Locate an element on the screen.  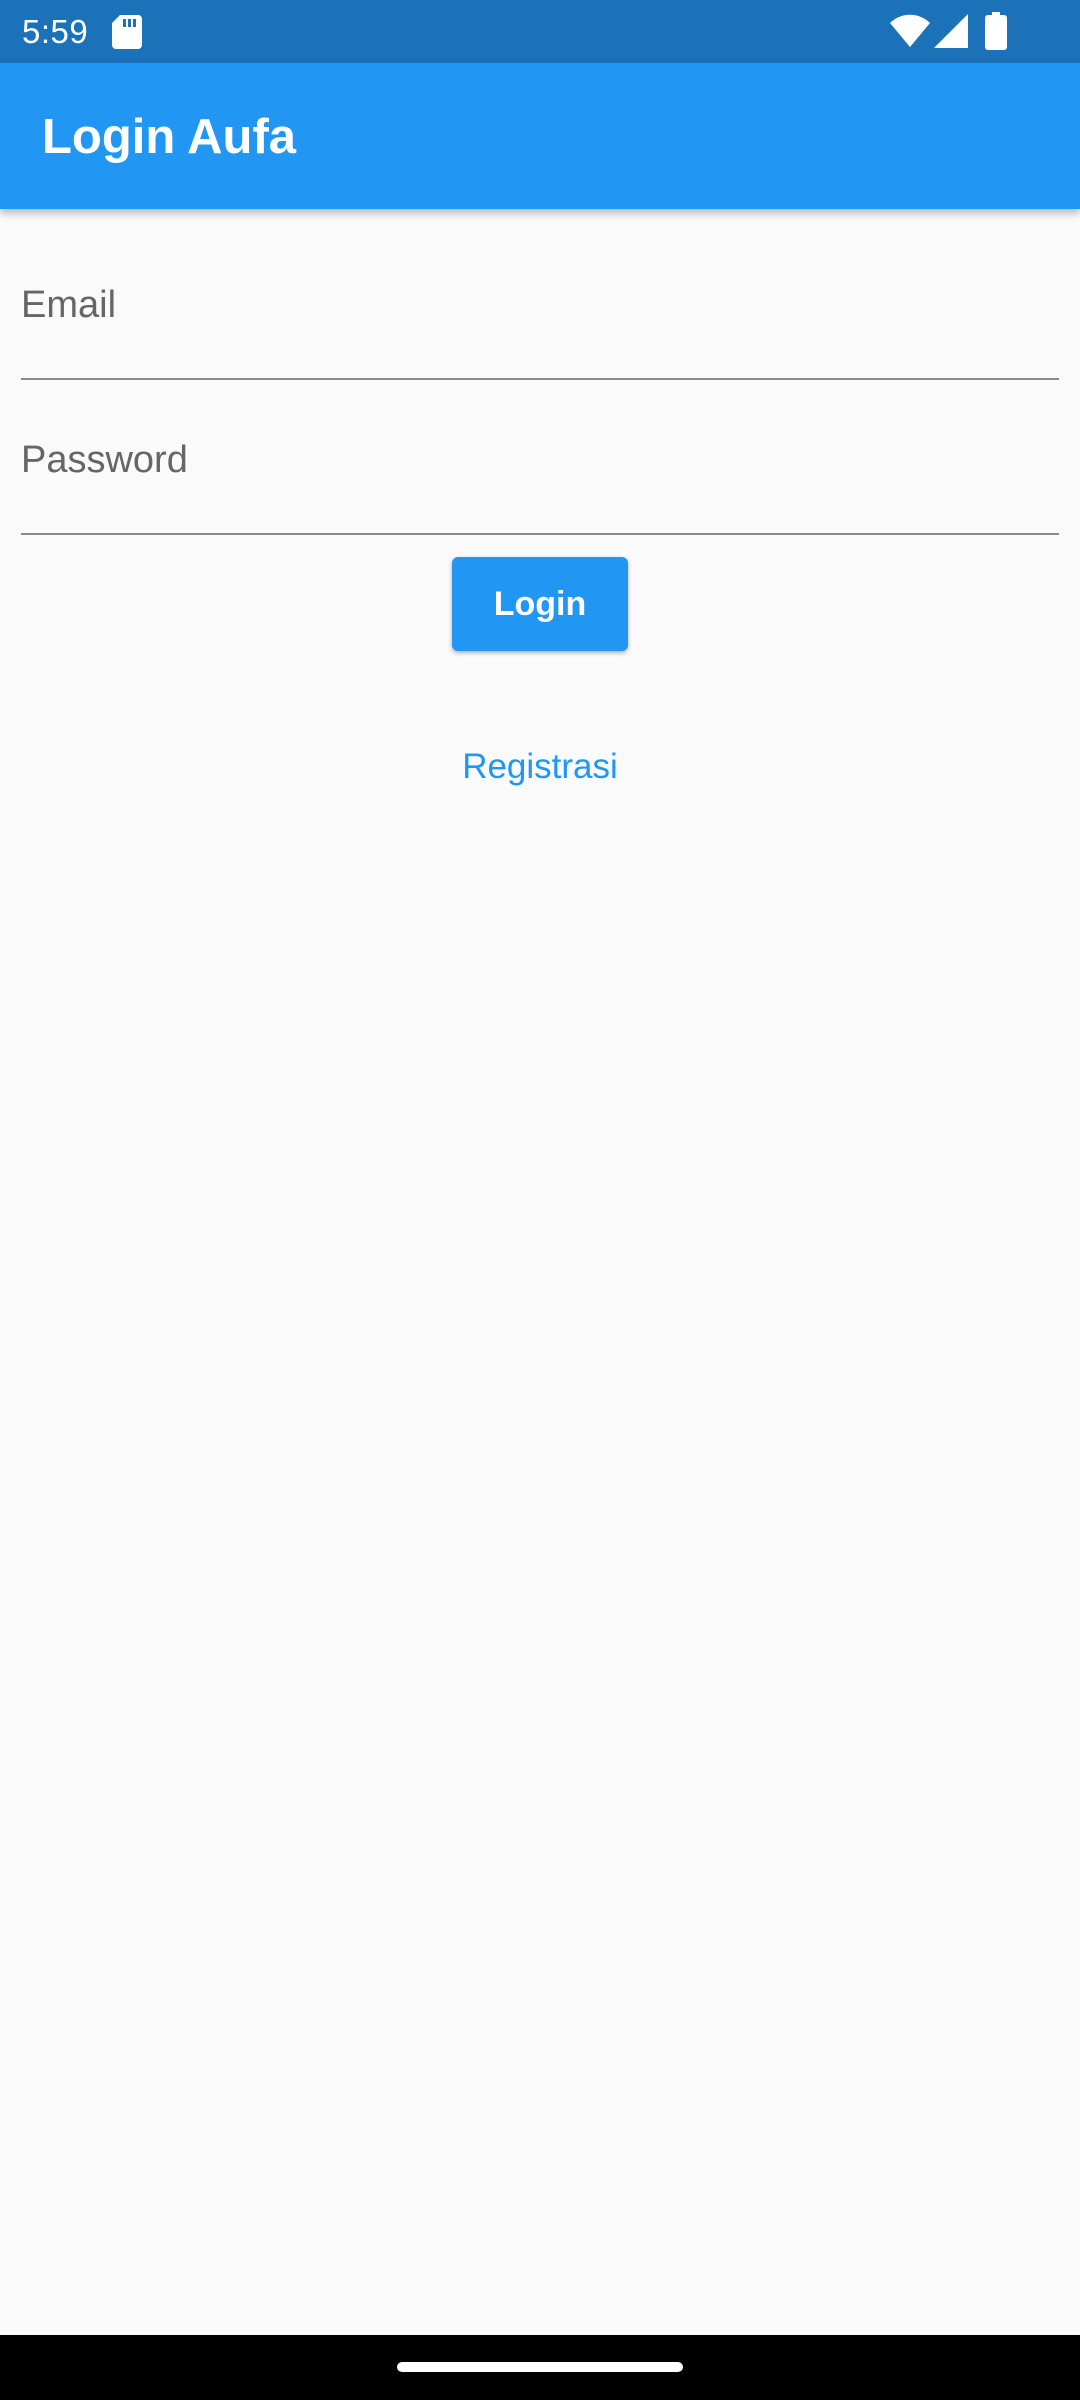
battery-icon is located at coordinates (996, 31).